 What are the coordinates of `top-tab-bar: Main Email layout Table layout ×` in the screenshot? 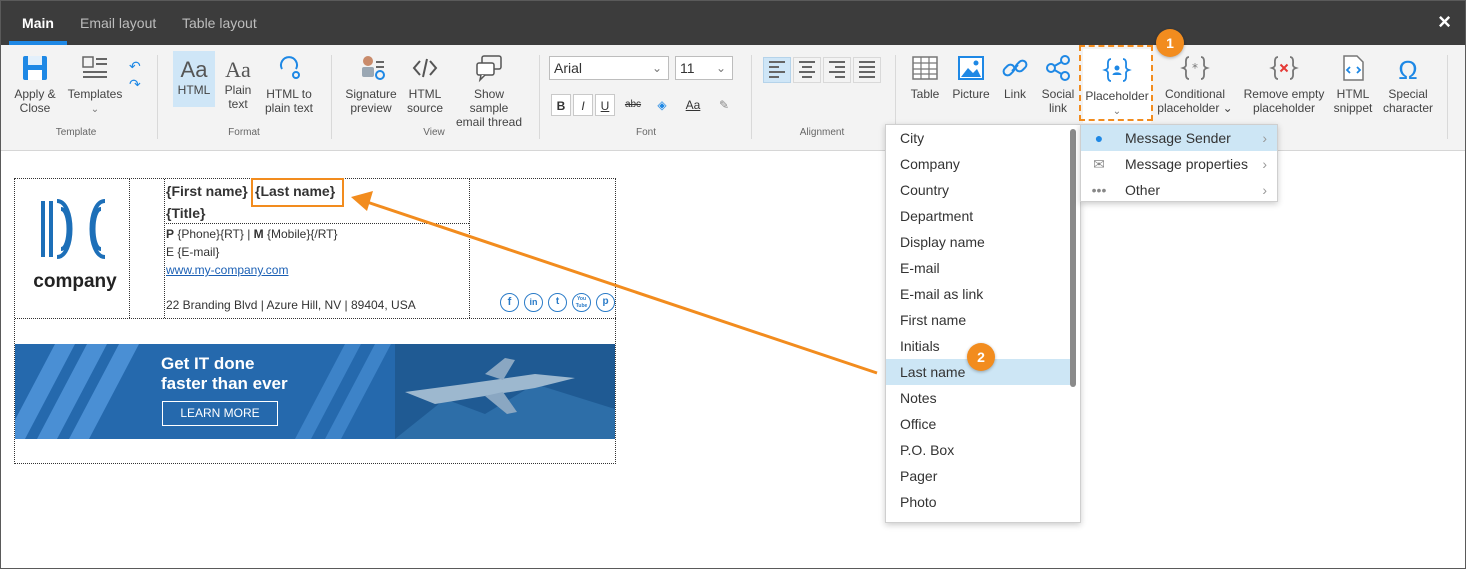 It's located at (733, 23).